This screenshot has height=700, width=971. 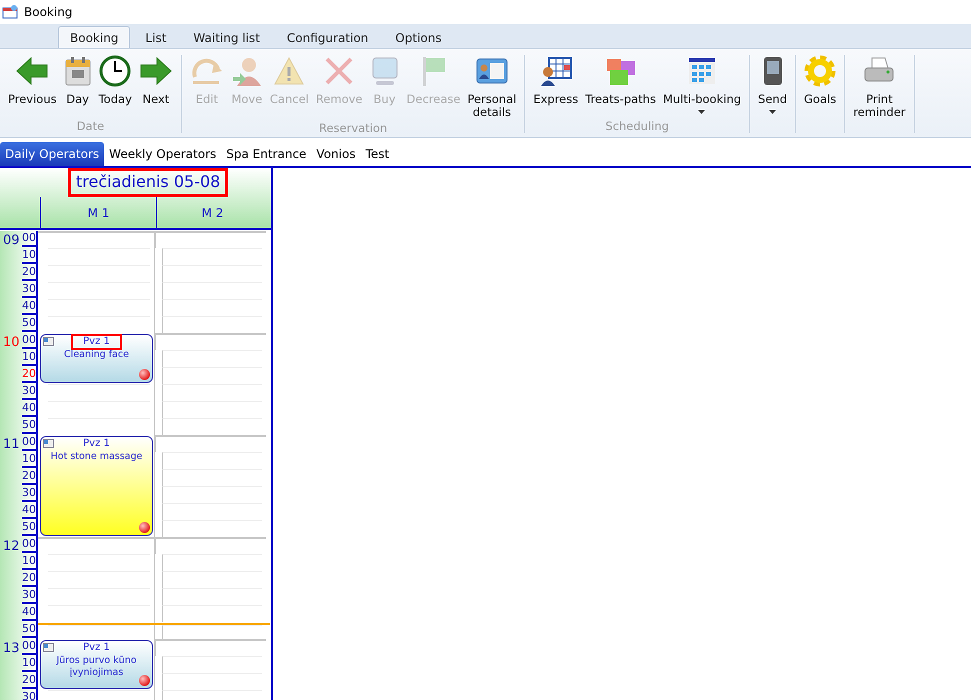 What do you see at coordinates (32, 71) in the screenshot?
I see `left-arrow-icon` at bounding box center [32, 71].